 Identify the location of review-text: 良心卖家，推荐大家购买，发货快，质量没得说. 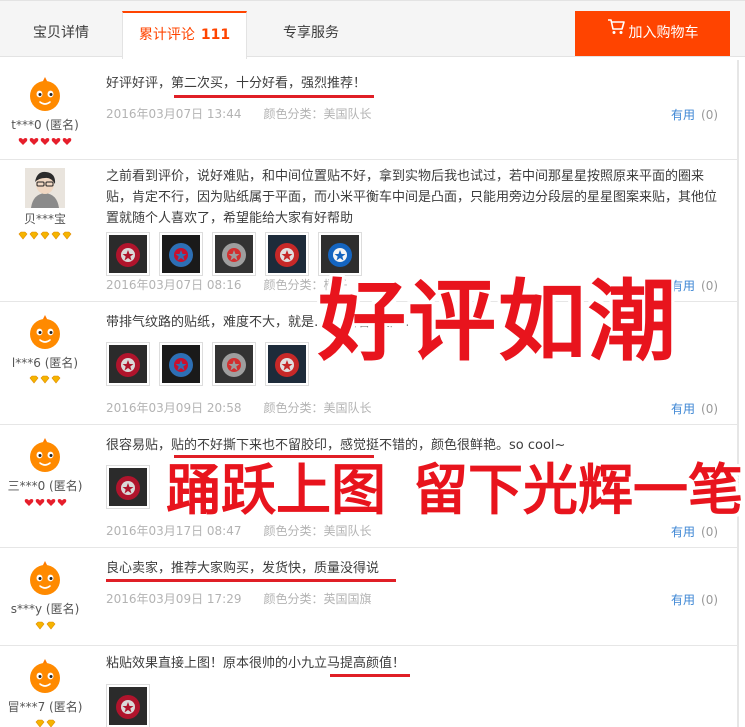
(243, 568).